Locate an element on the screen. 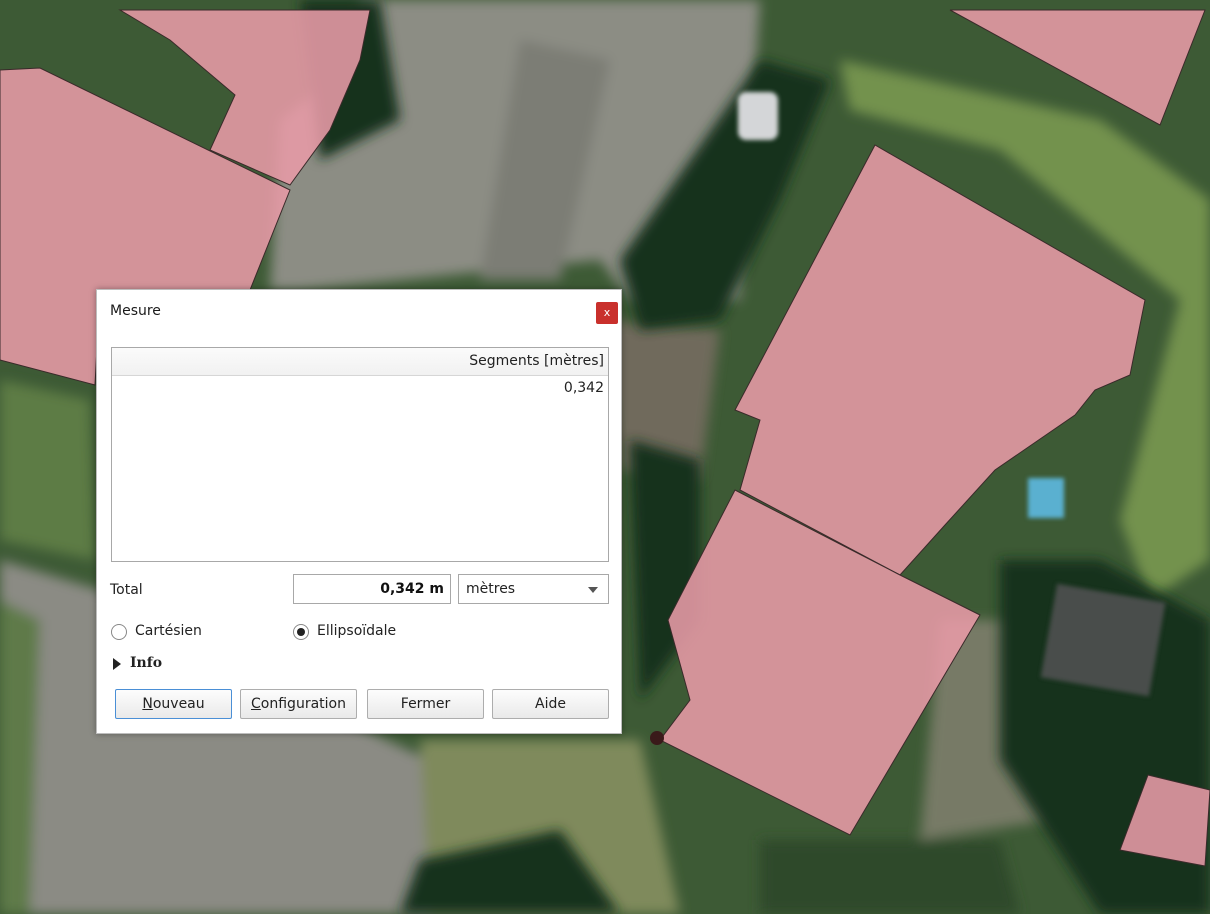 This screenshot has height=914, width=1210. segments-table: Segments [mètres] 0,342 is located at coordinates (360, 454).